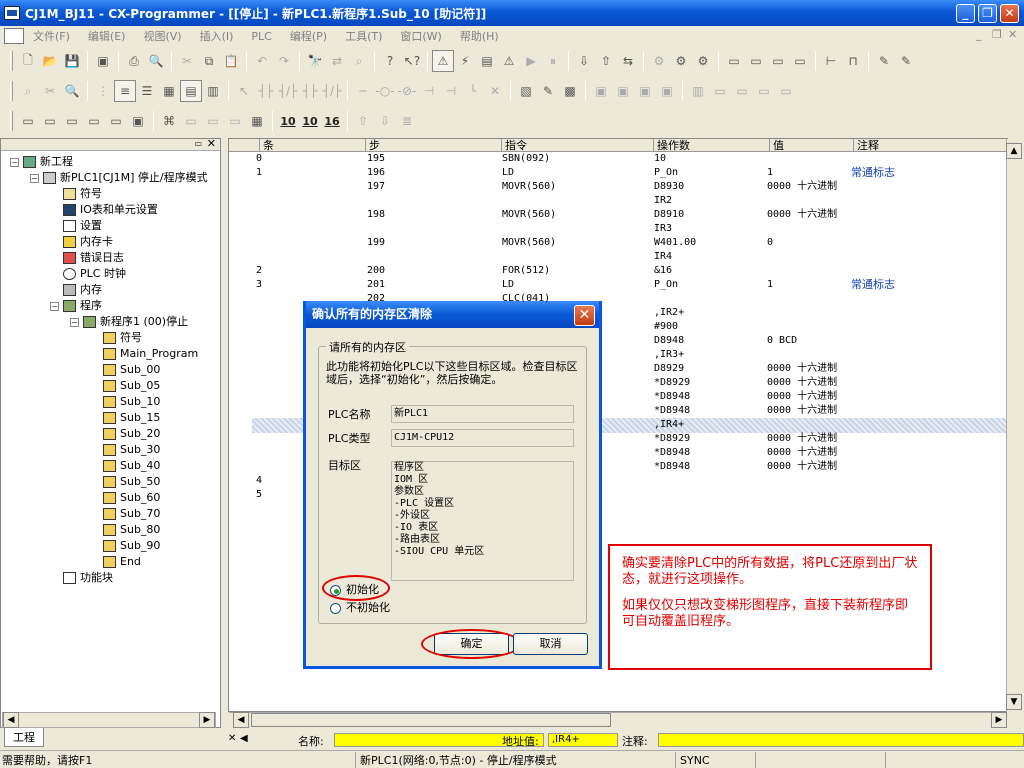 The height and width of the screenshot is (768, 1024). Describe the element at coordinates (284, 61) in the screenshot. I see `redo-icon: ↷` at that location.